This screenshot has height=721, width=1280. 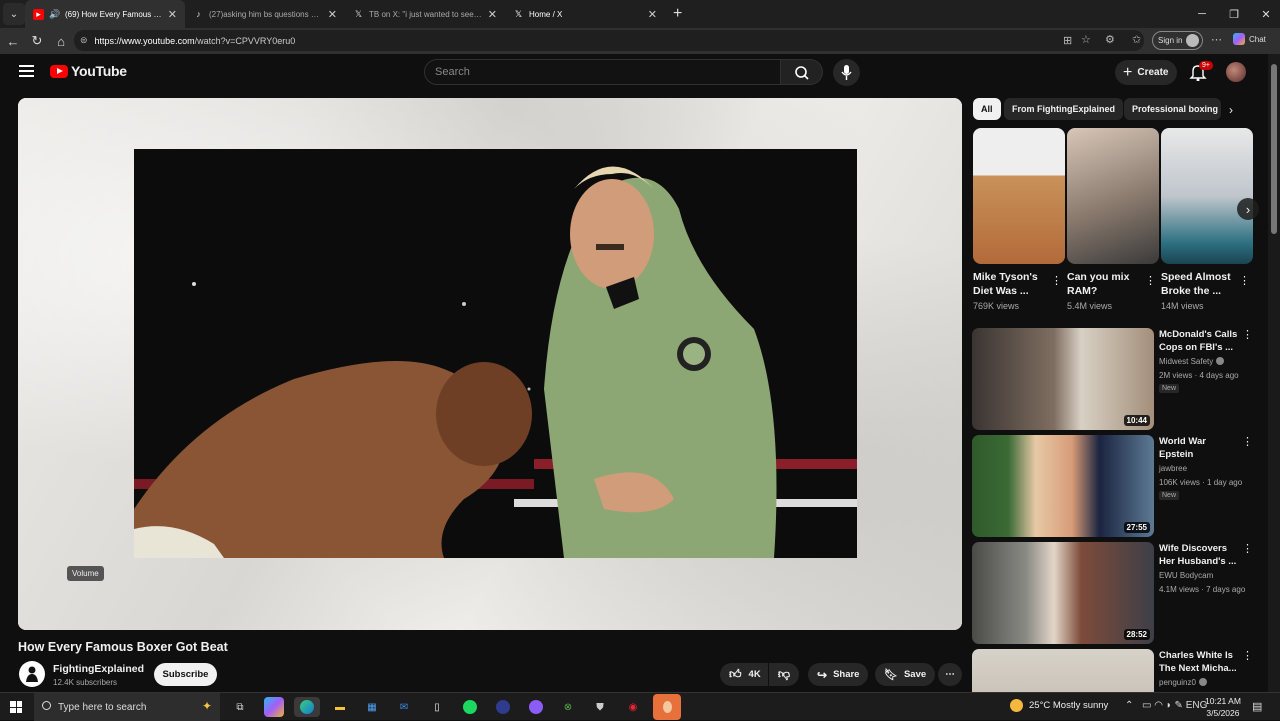 I want to click on share-button: ↪ Share, so click(x=838, y=674).